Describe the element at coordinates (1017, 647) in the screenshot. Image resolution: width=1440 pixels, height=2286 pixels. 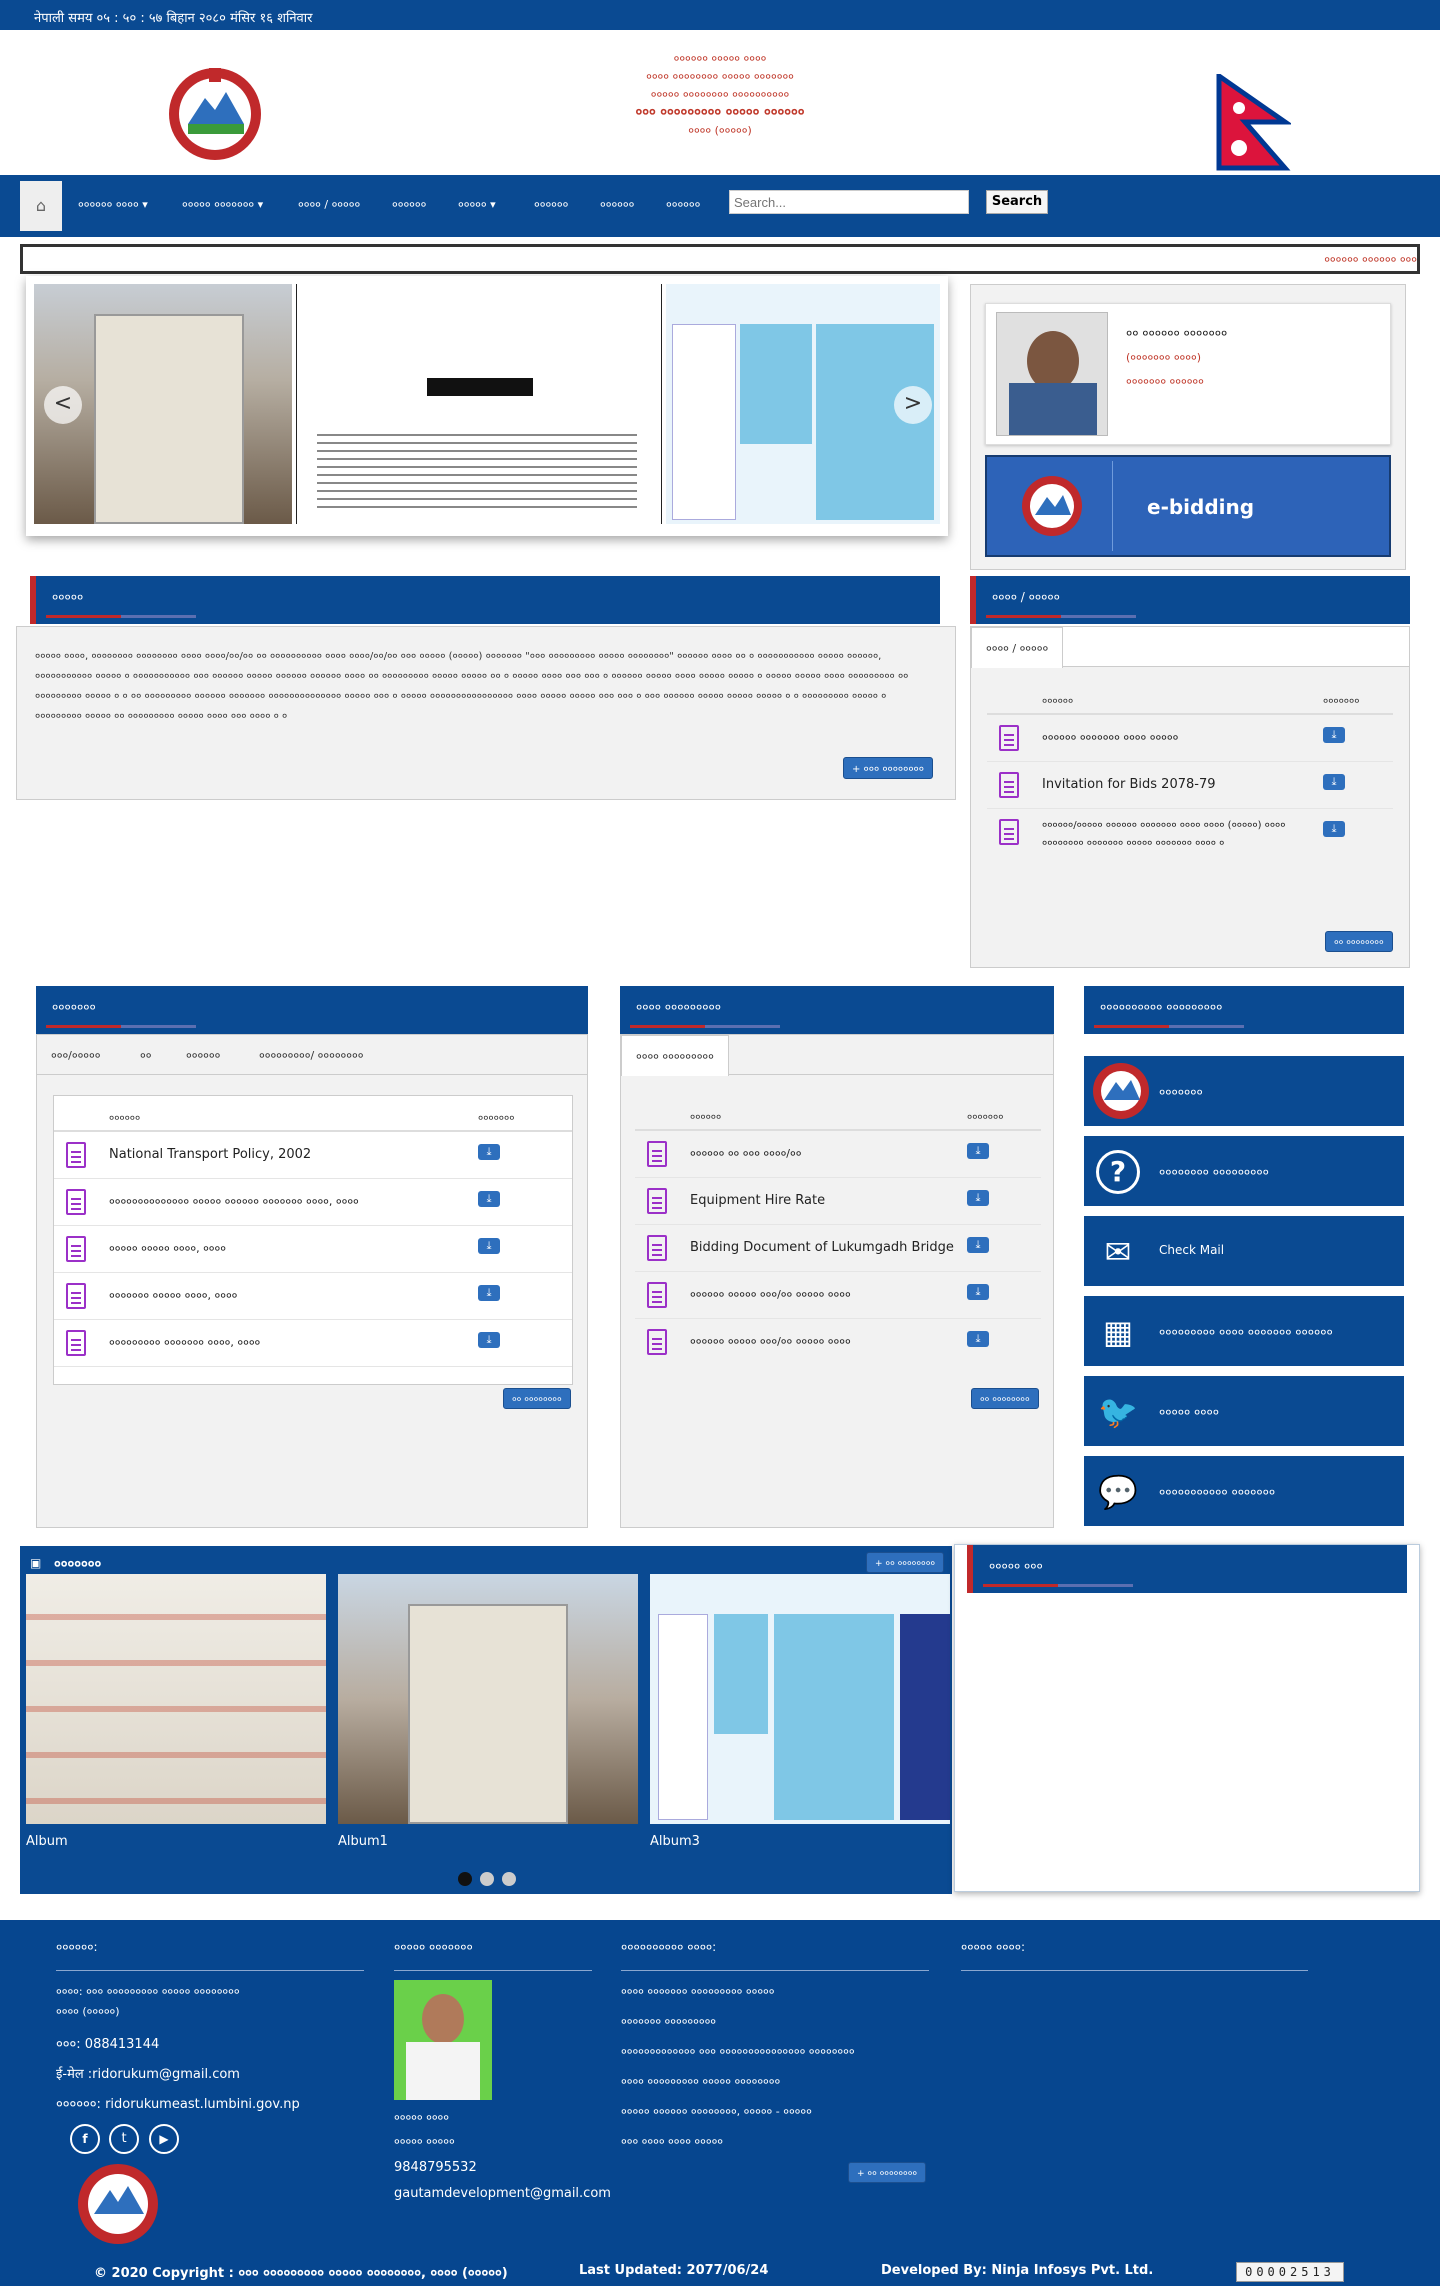
I see `tab-notice: ०००० / ०००००` at that location.